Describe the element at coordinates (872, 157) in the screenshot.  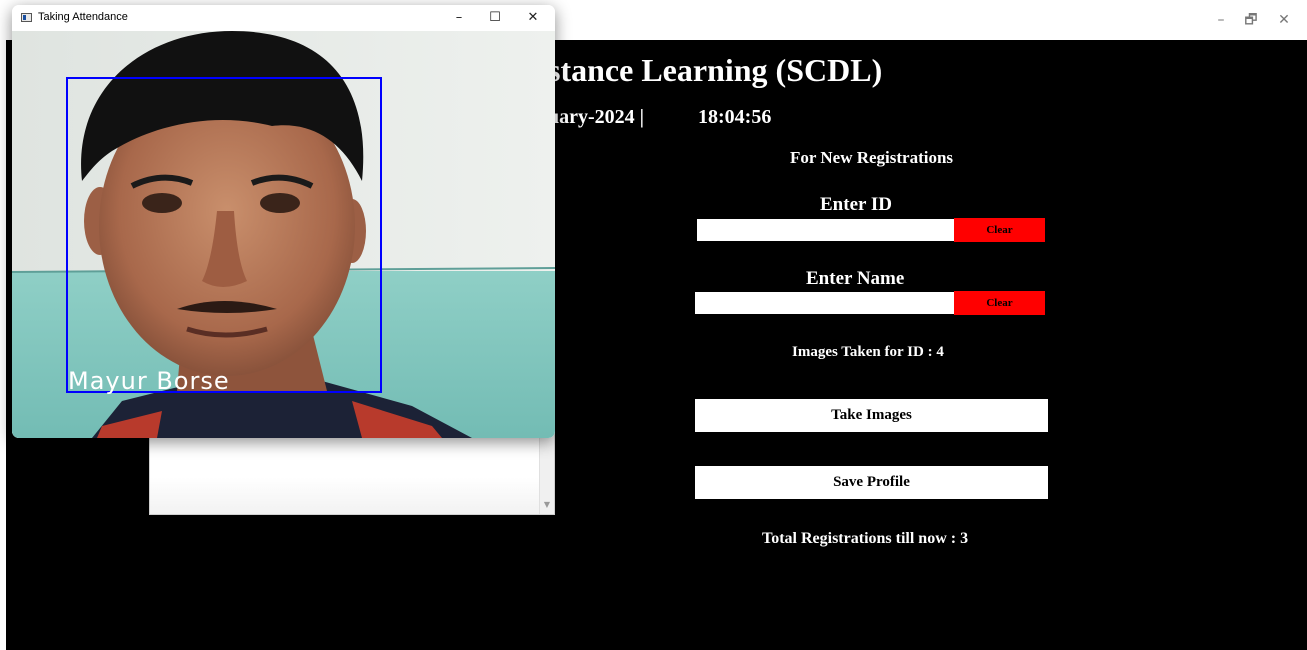
I see `new-registration-heading: For New Registrations` at that location.